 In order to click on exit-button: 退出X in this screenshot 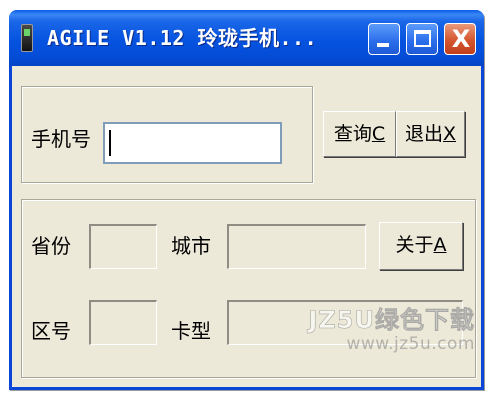, I will do `click(430, 134)`.